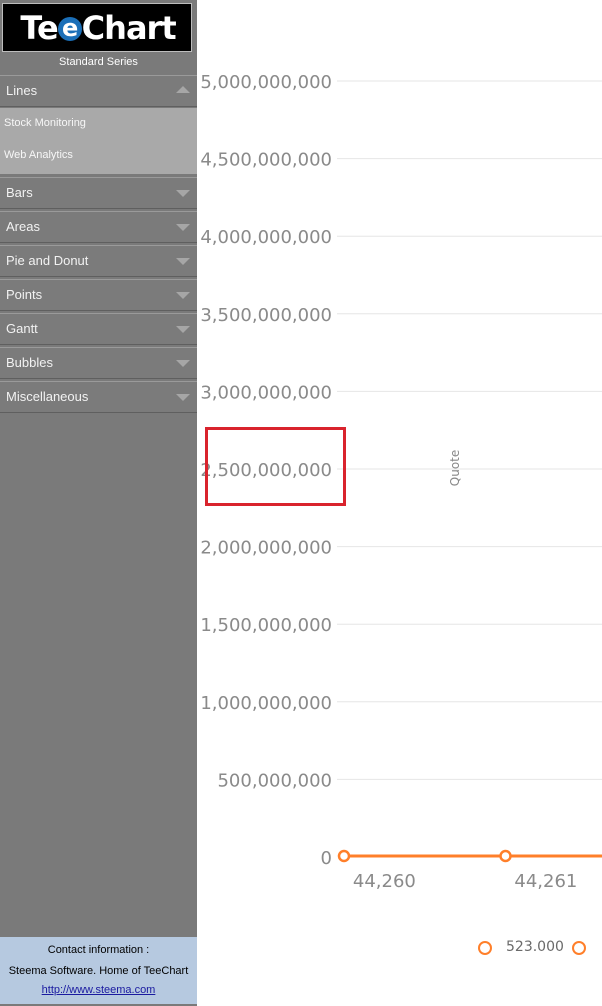 The width and height of the screenshot is (602, 1006). I want to click on menu-section-areas: Areas, so click(98, 227).